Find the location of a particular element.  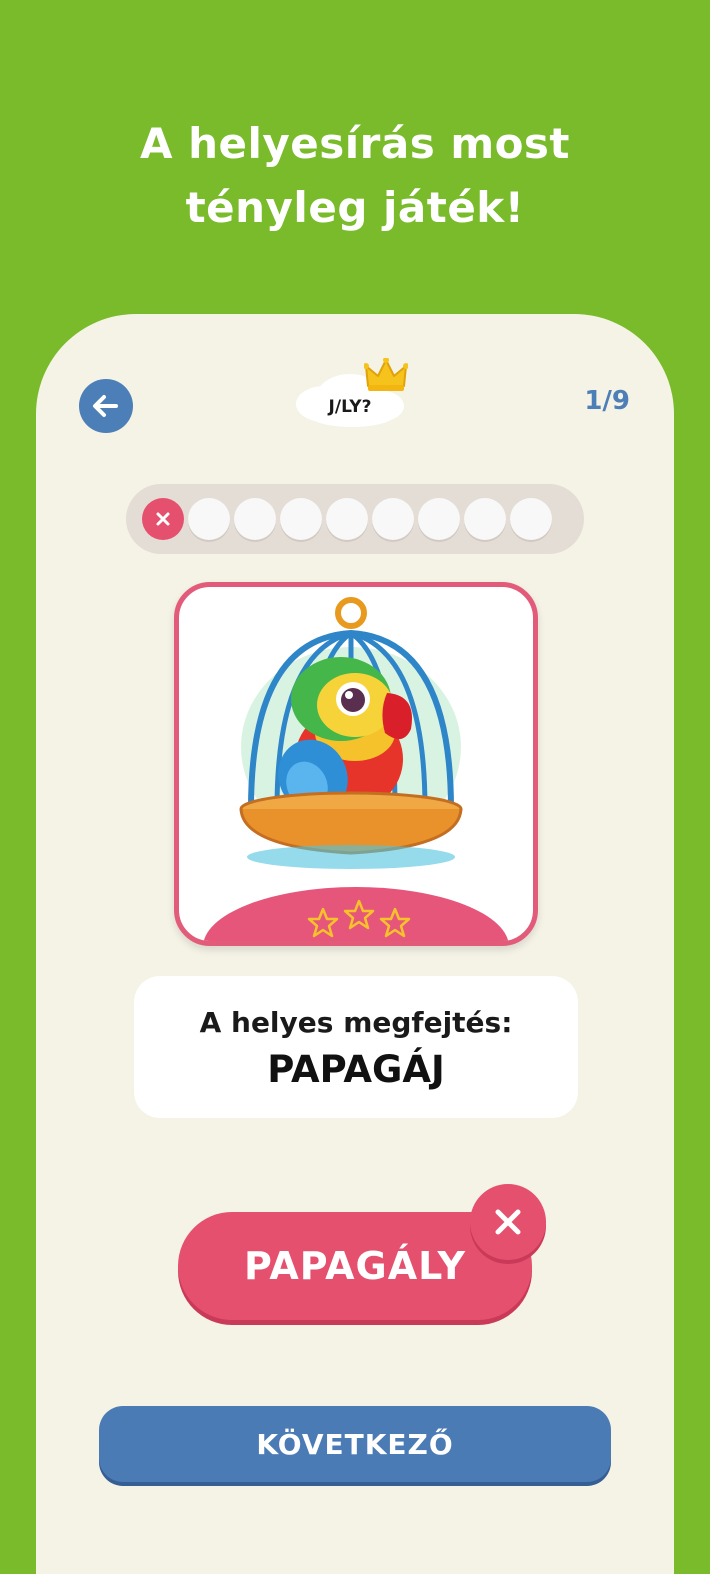

wrong-answer-badge is located at coordinates (508, 1222).